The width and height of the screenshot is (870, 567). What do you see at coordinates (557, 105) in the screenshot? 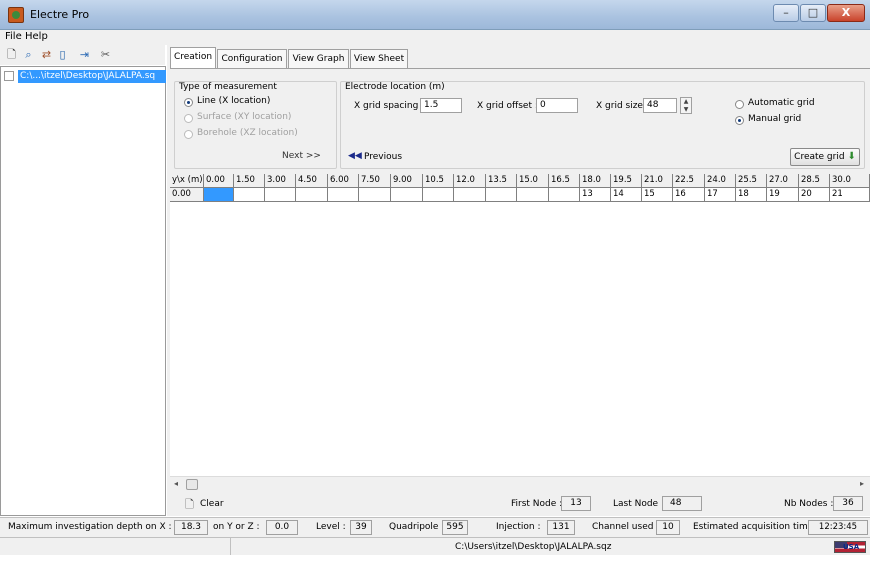
I see `offset-input: 0` at bounding box center [557, 105].